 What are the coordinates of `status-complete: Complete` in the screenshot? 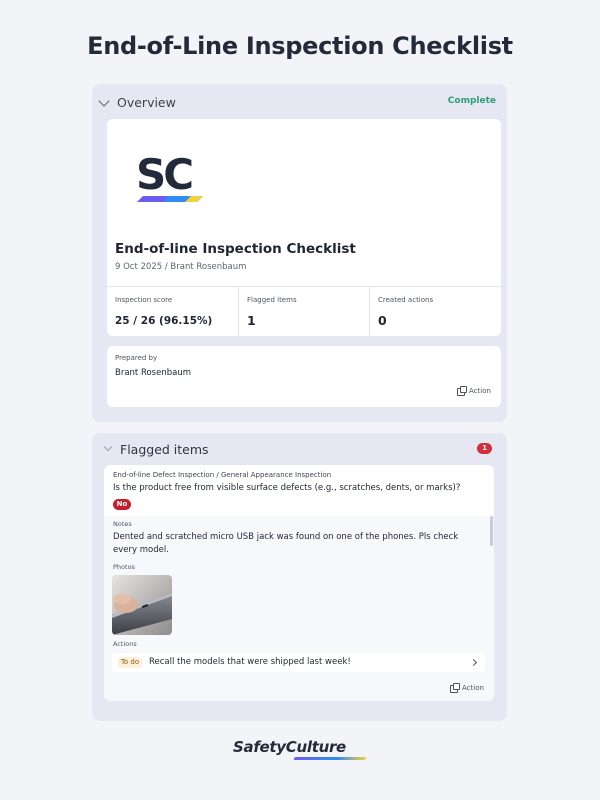 It's located at (471, 101).